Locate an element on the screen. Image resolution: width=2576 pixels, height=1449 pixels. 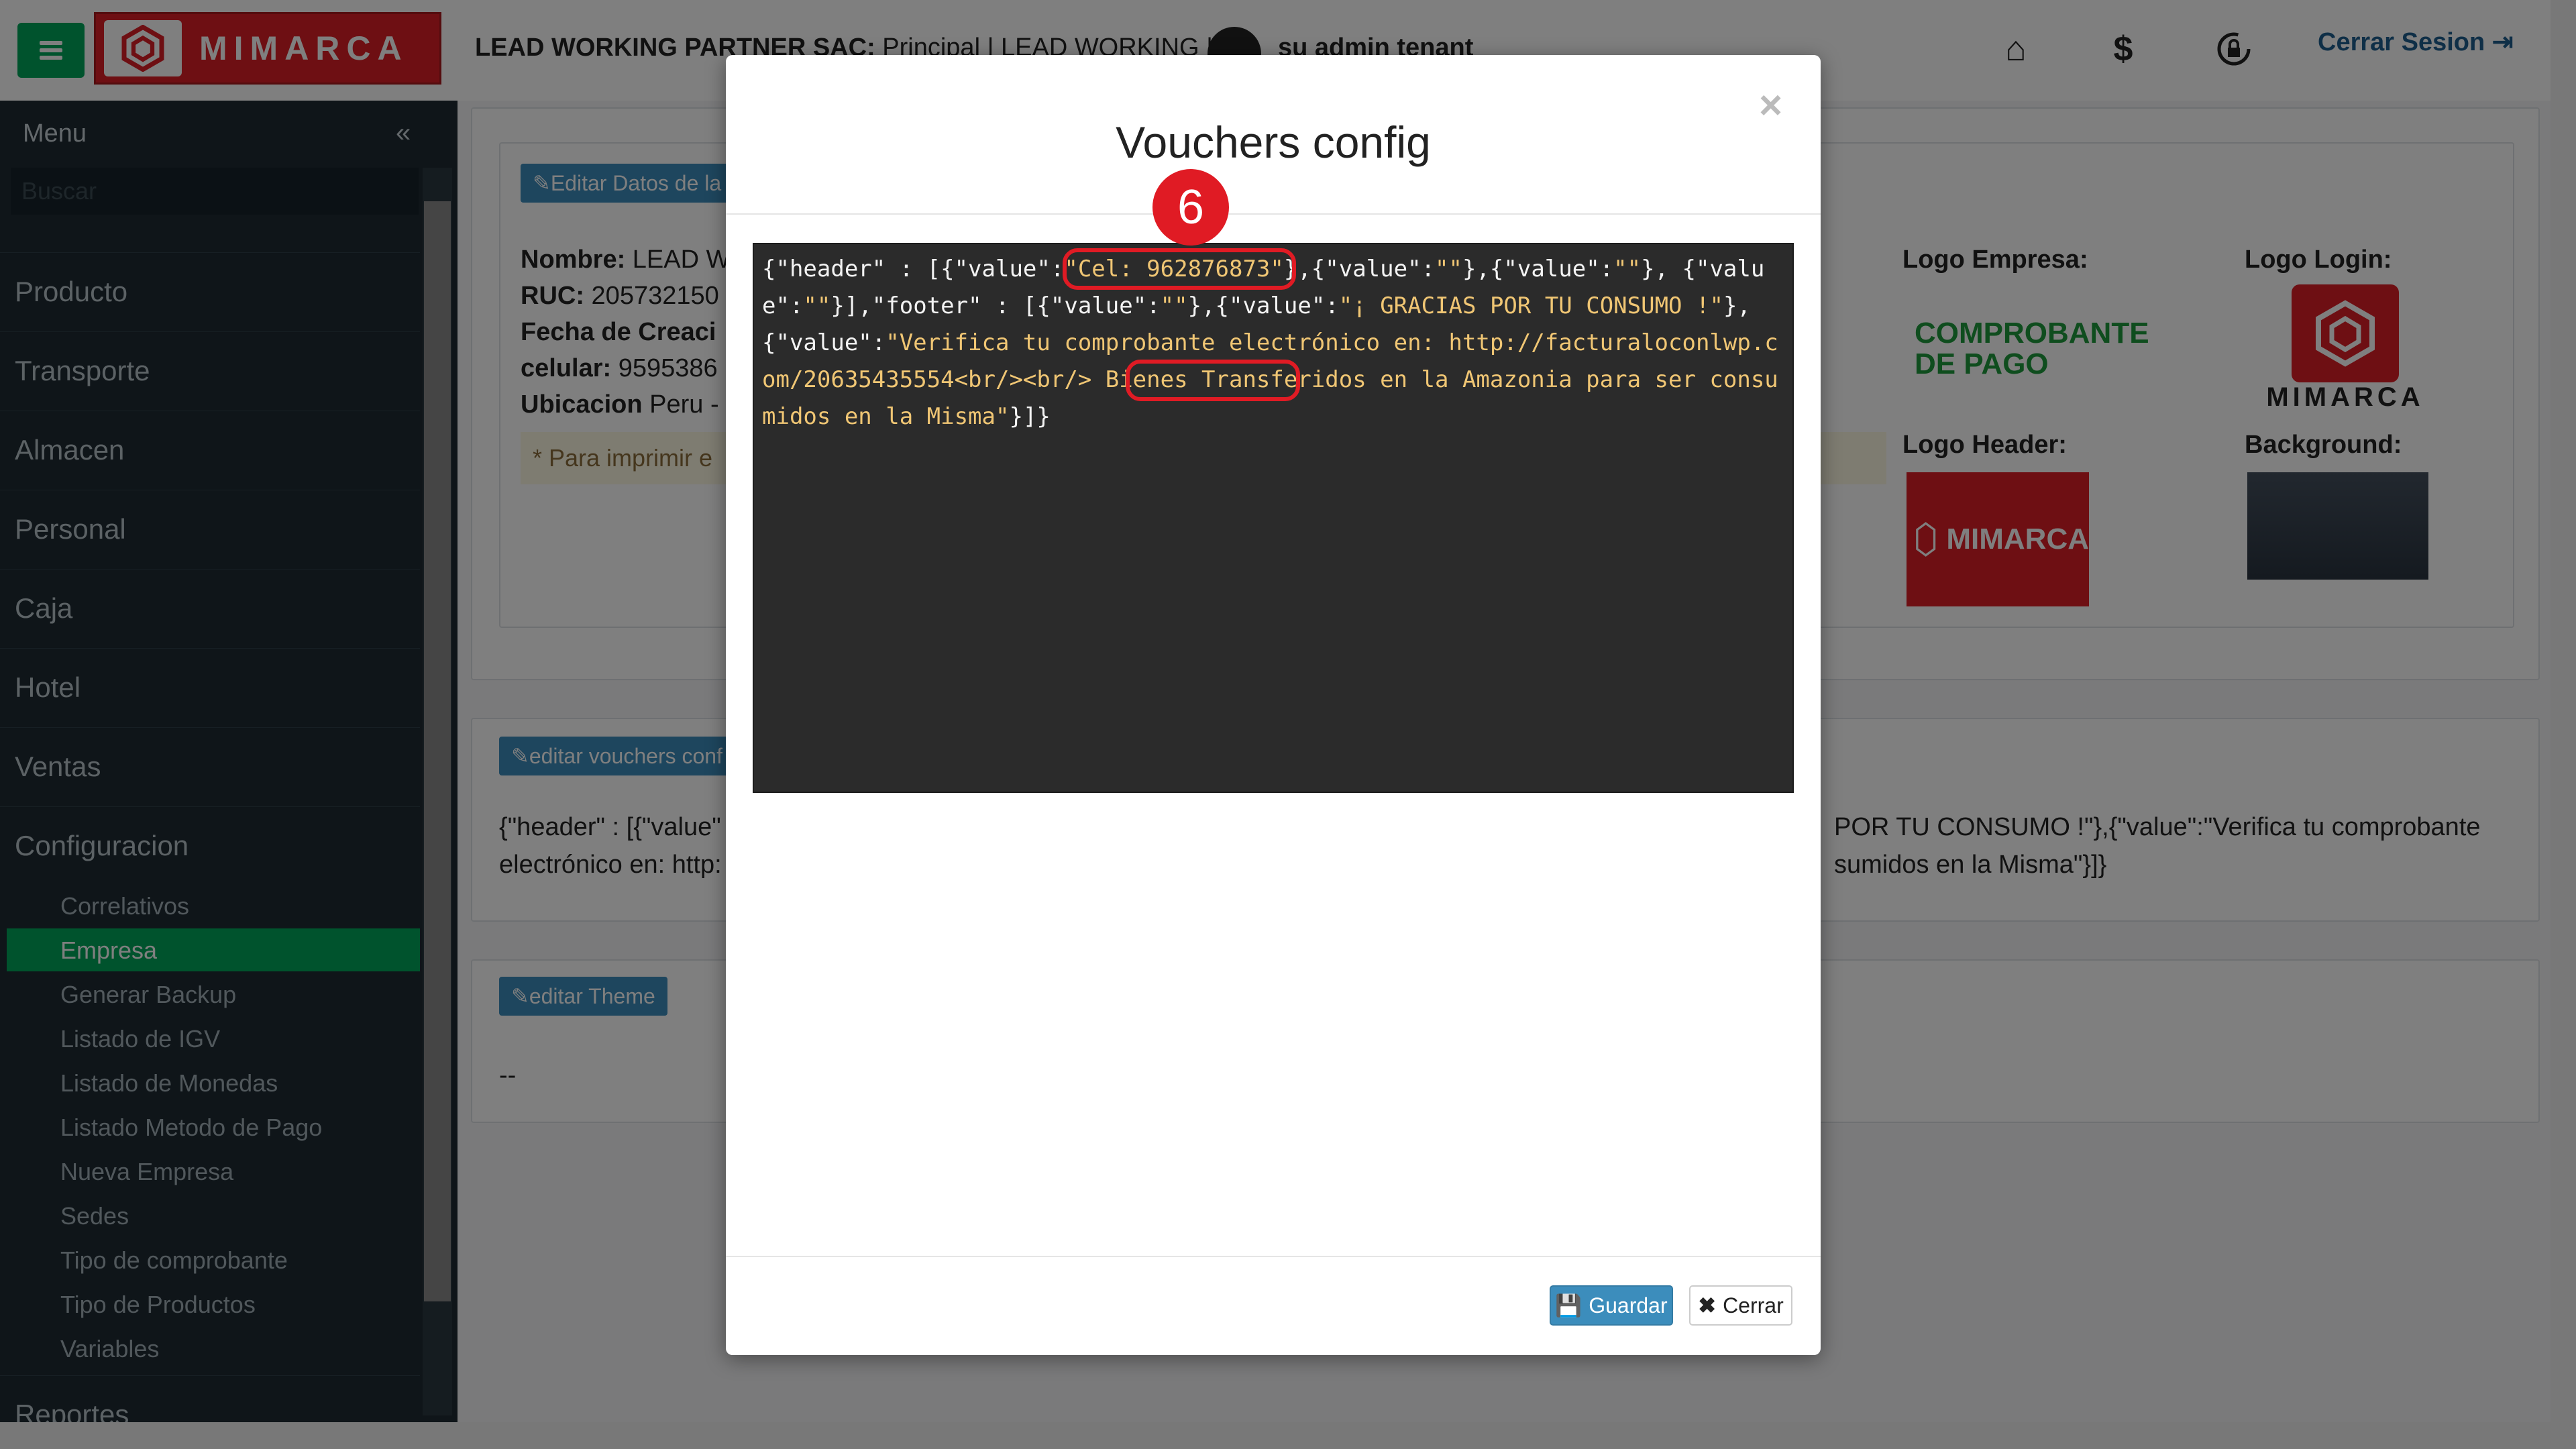
modal-title: Vouchers config is located at coordinates (1273, 142).